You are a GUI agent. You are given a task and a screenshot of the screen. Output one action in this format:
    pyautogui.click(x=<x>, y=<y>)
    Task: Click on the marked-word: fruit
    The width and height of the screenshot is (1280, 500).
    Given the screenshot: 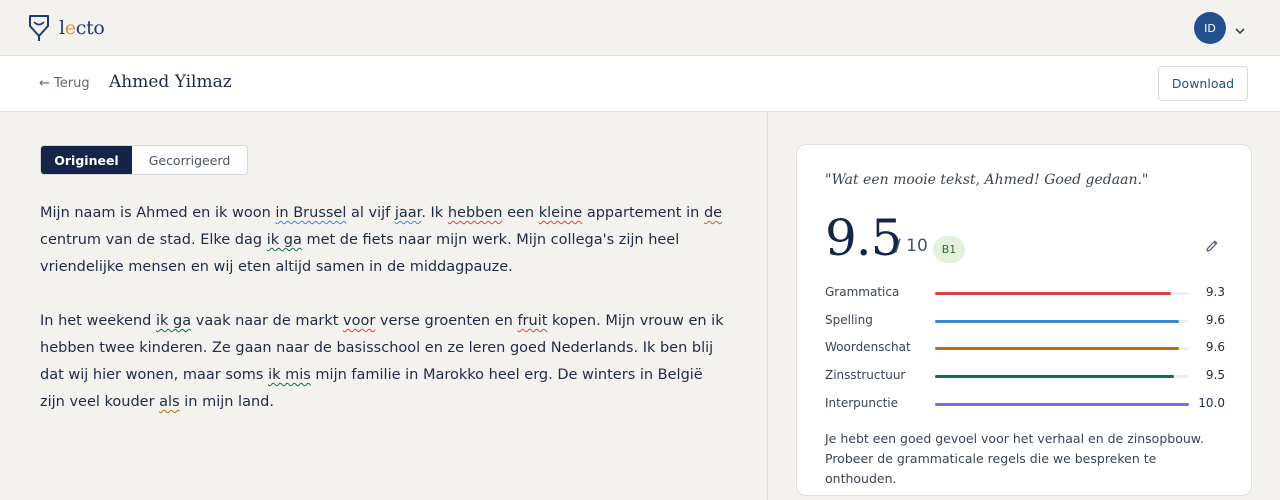 What is the action you would take?
    pyautogui.click(x=532, y=321)
    